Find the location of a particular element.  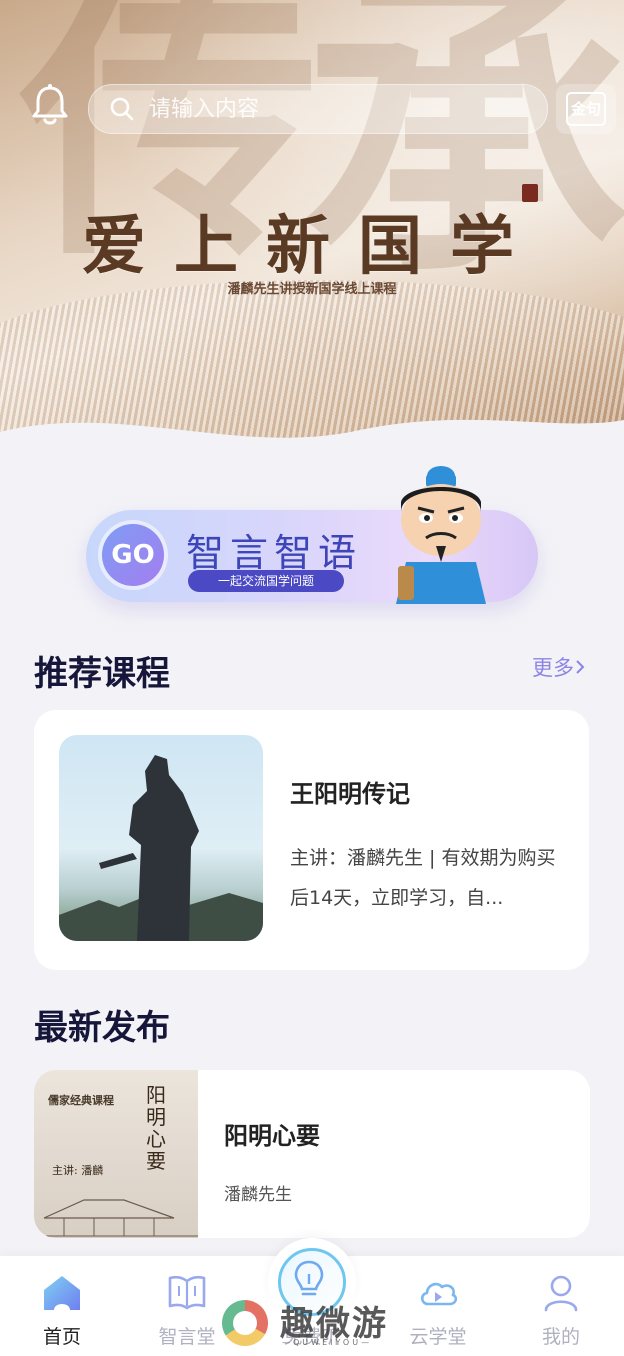

home-icon is located at coordinates (62, 1293).